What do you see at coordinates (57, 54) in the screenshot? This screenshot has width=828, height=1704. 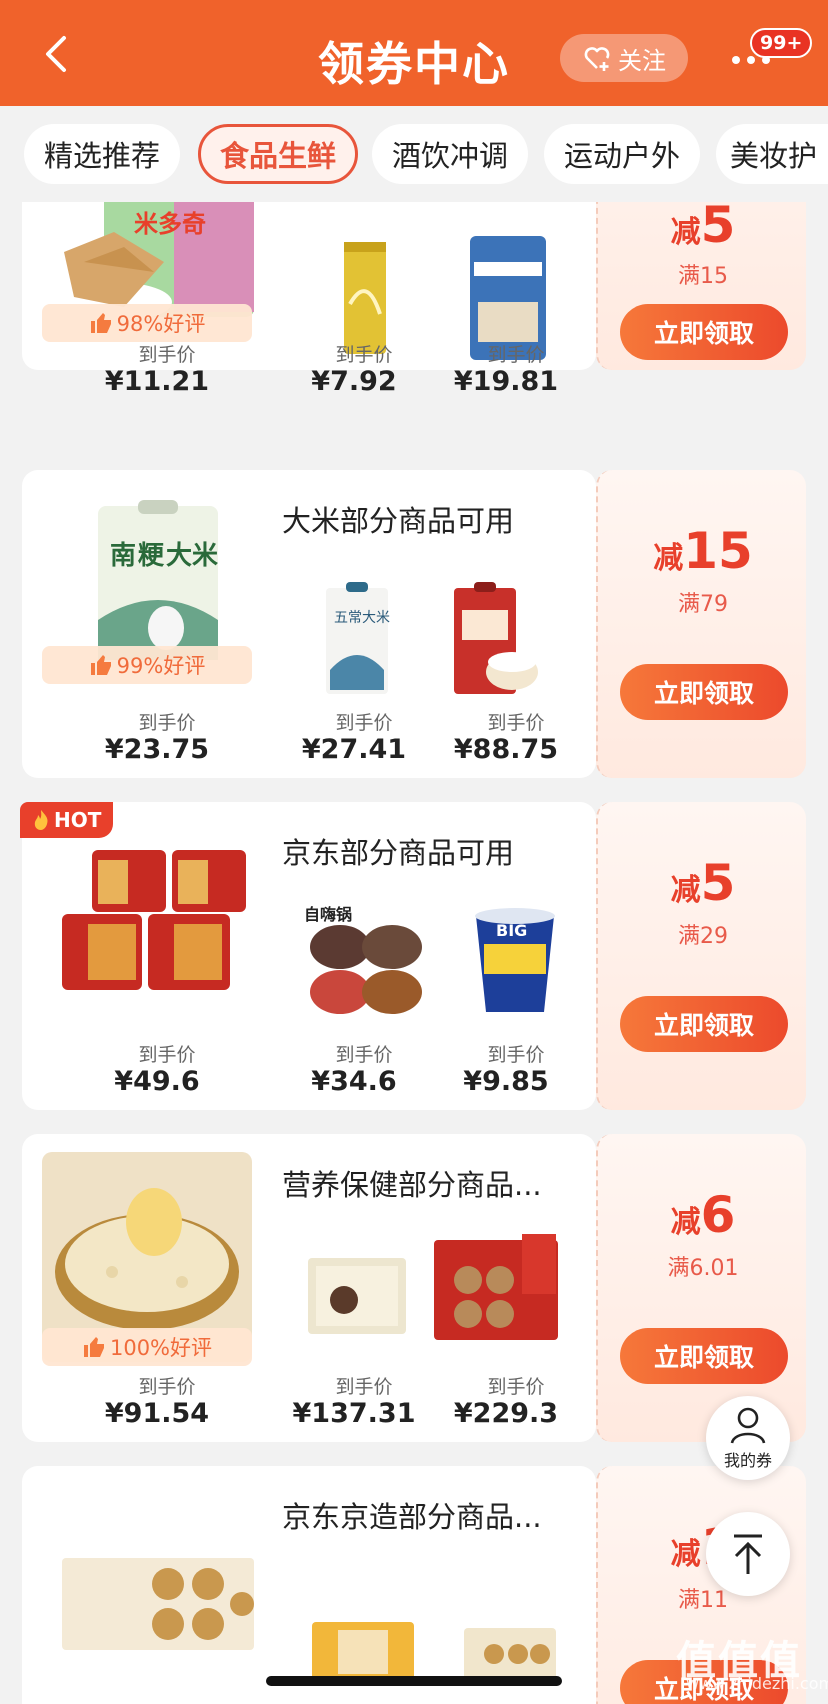 I see `back-arrow-icon` at bounding box center [57, 54].